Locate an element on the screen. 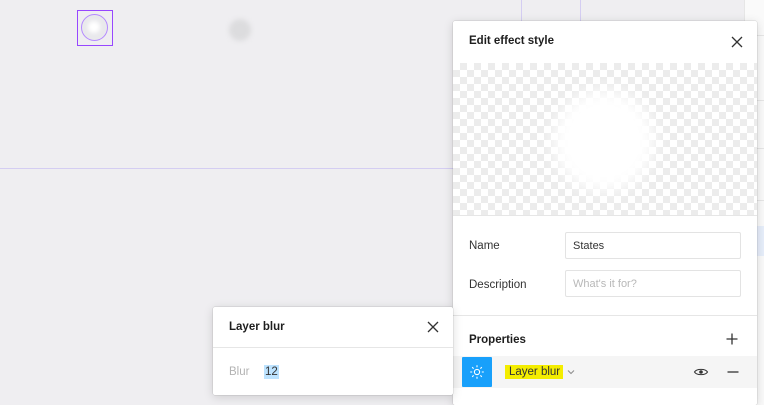 This screenshot has height=405, width=764. description-label: Description is located at coordinates (498, 285).